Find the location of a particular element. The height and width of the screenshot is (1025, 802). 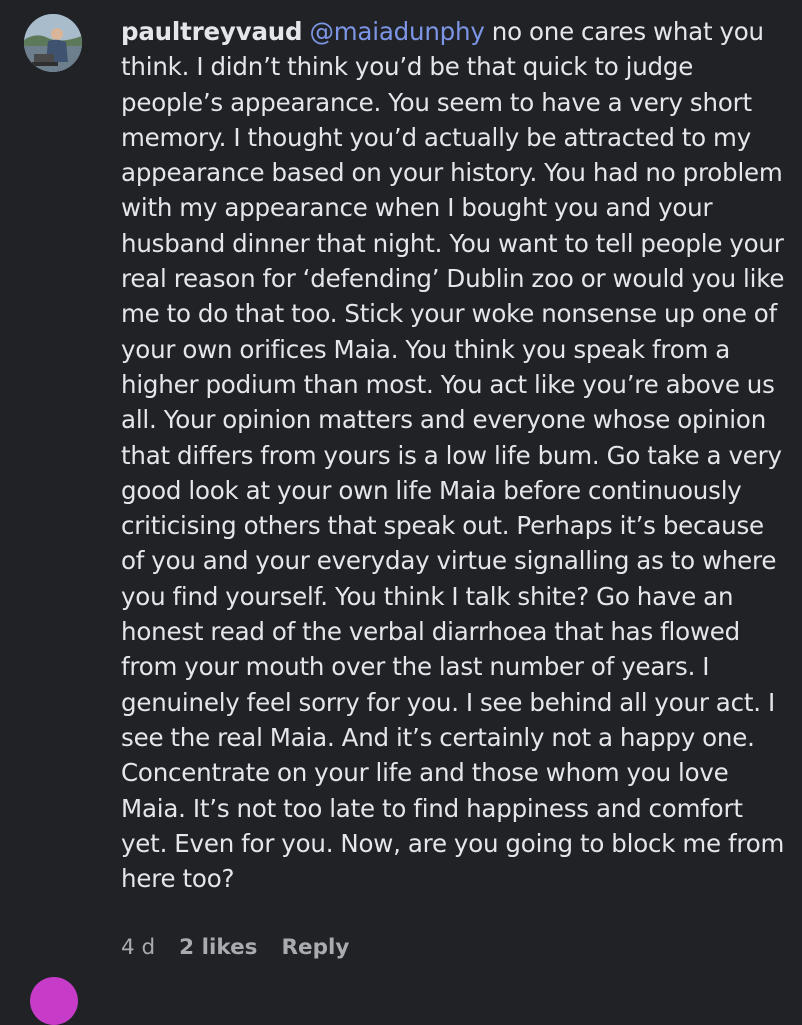

mention-link: @maiadunphy is located at coordinates (396, 31).